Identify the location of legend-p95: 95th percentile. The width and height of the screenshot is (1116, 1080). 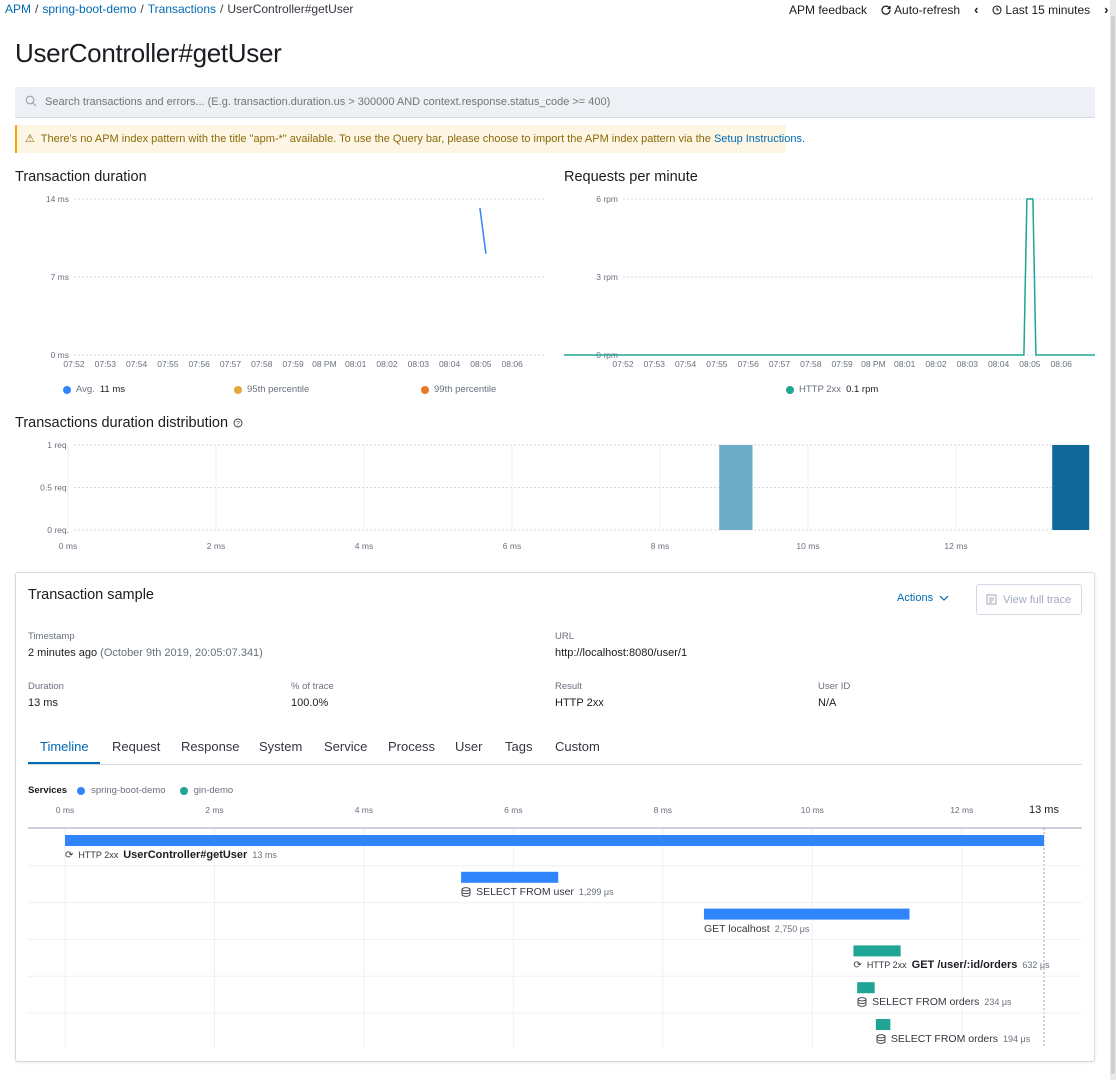
(271, 389).